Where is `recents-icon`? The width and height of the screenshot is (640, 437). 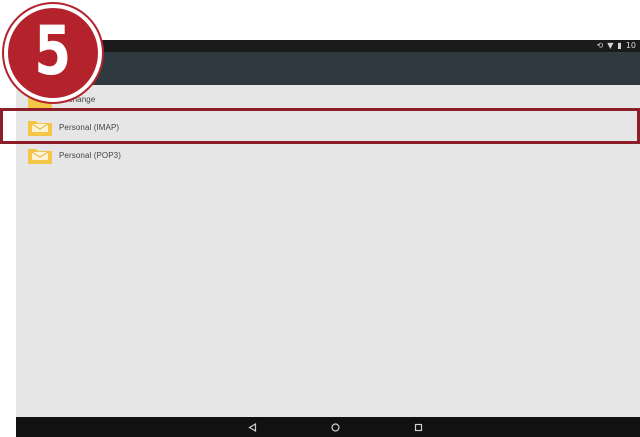
recents-icon is located at coordinates (418, 427).